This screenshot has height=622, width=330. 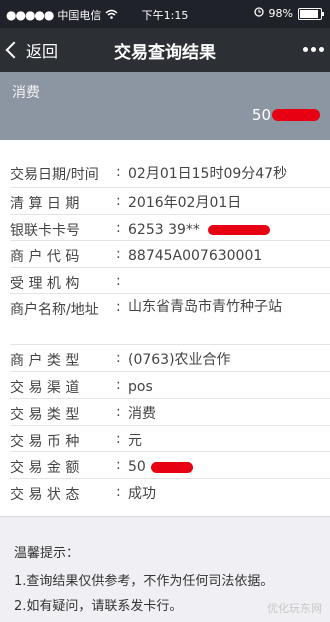 I want to click on detail-value: (0763)农业合作, so click(x=179, y=360).